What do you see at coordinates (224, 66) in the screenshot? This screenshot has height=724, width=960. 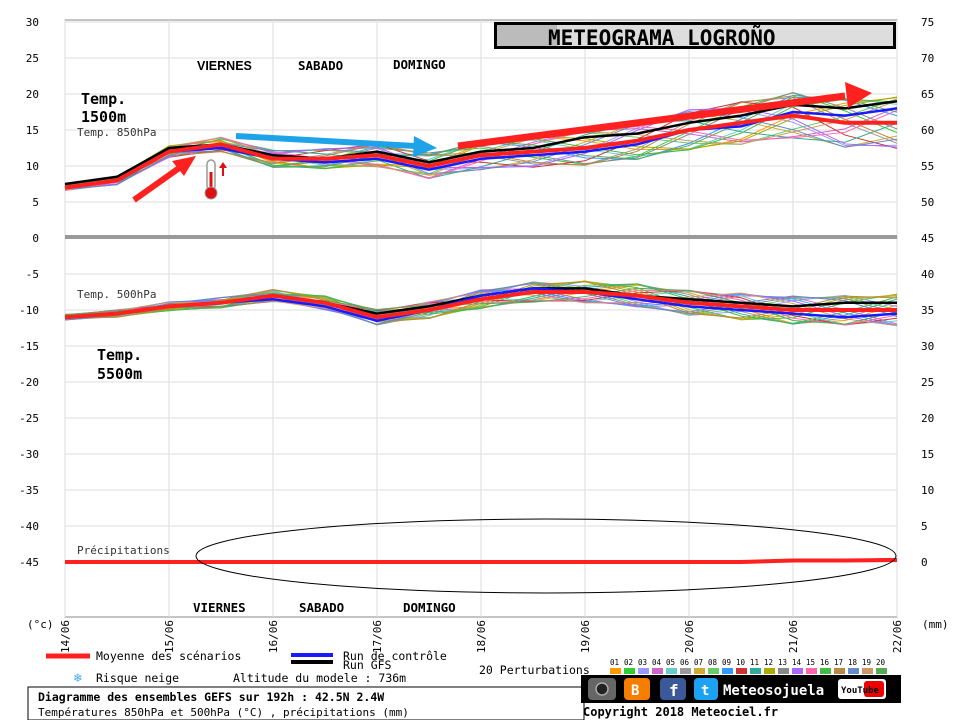 I see `day-label-top-viernes: VIERNES` at bounding box center [224, 66].